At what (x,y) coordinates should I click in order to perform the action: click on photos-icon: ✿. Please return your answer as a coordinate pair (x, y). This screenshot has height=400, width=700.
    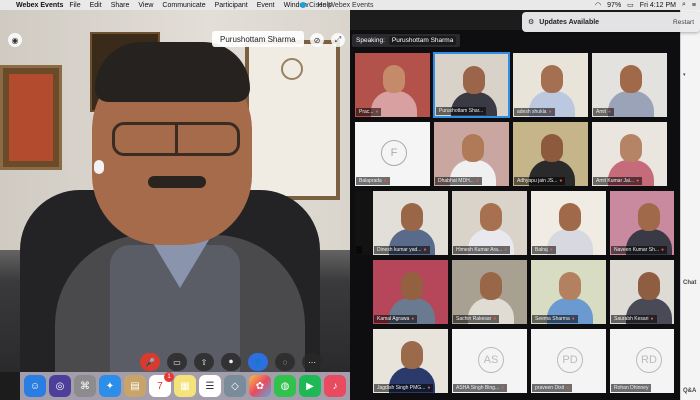
    Looking at the image, I should click on (260, 386).